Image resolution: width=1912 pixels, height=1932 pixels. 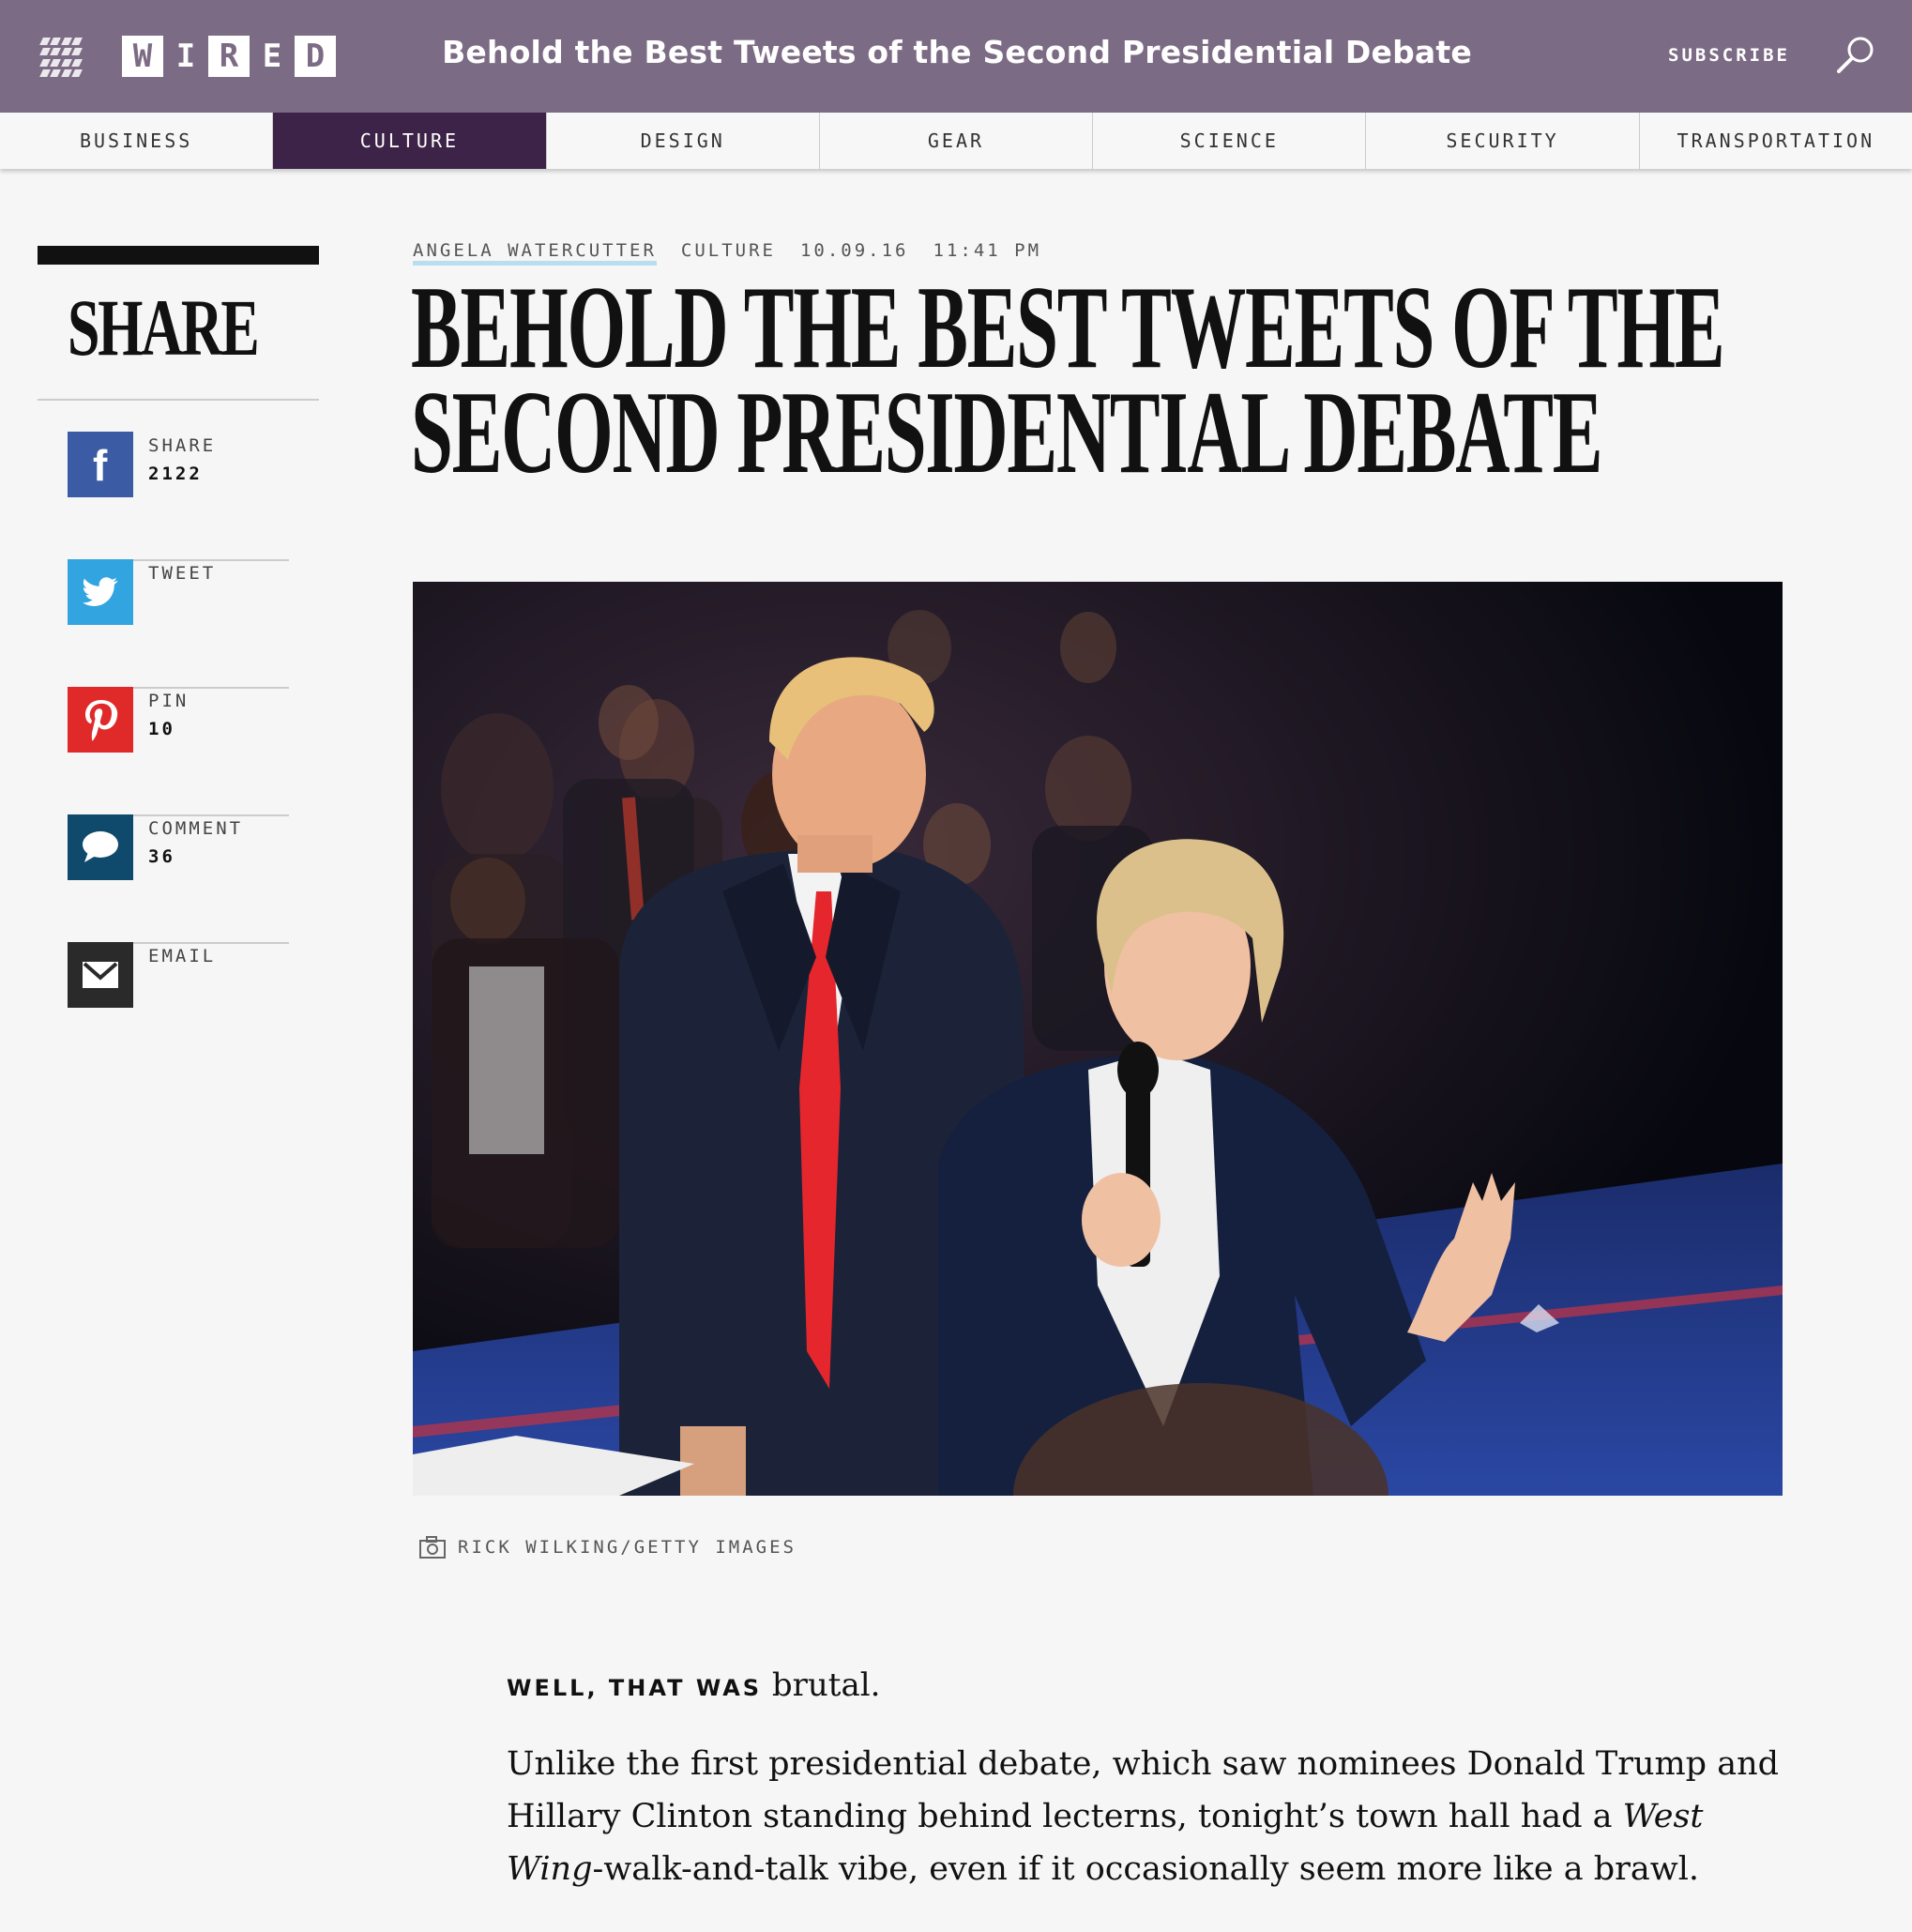 What do you see at coordinates (1007, 433) in the screenshot?
I see `headline-line: SECOND PRESIDENTIAL DEBATE` at bounding box center [1007, 433].